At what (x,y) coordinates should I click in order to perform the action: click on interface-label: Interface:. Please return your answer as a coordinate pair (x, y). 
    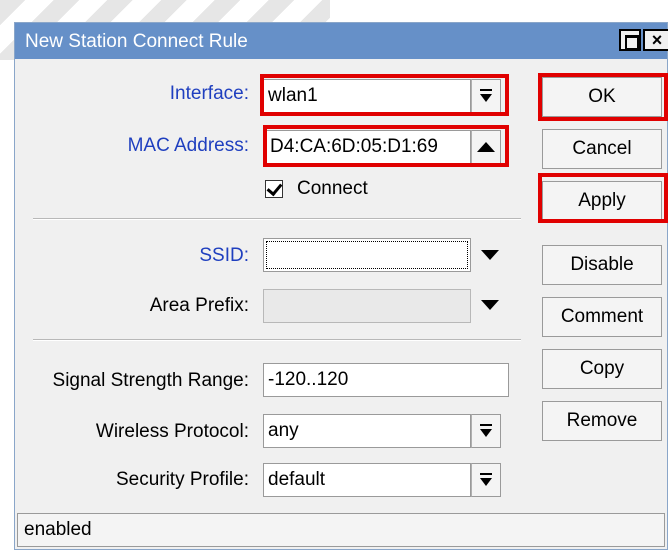
    Looking at the image, I should click on (209, 93).